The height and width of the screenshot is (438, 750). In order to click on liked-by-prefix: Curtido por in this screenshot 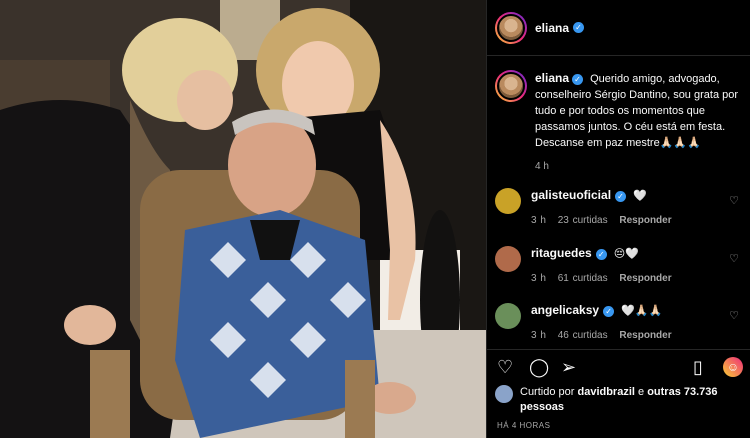, I will do `click(547, 392)`.